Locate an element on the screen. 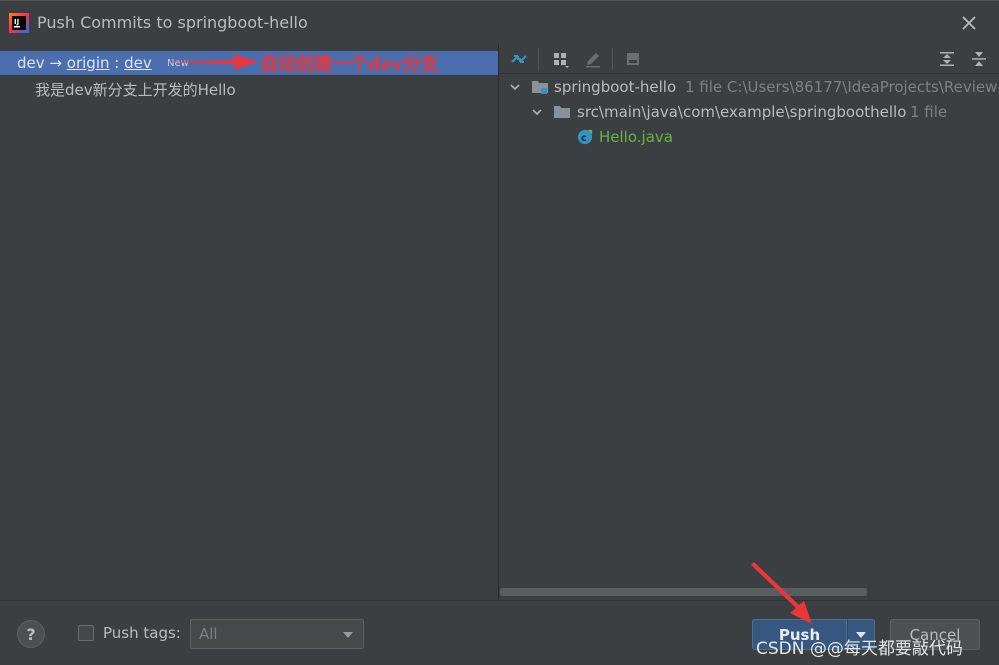 The image size is (999, 665). show-diff-icon is located at coordinates (519, 59).